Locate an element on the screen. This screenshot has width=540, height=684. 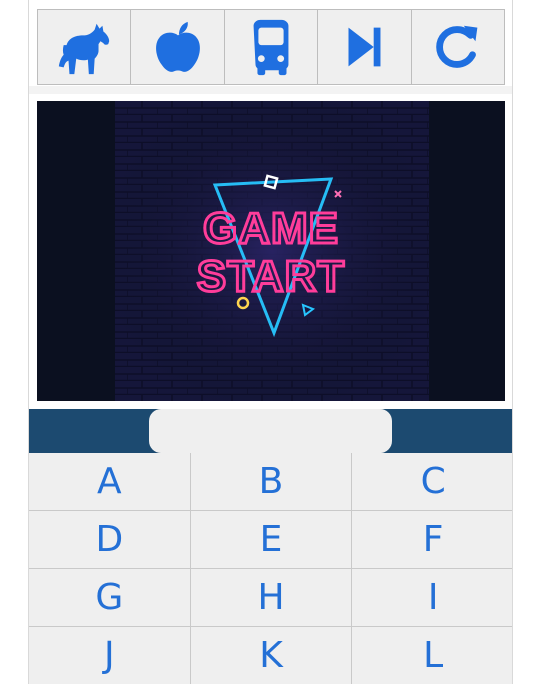
skip-button is located at coordinates (365, 47).